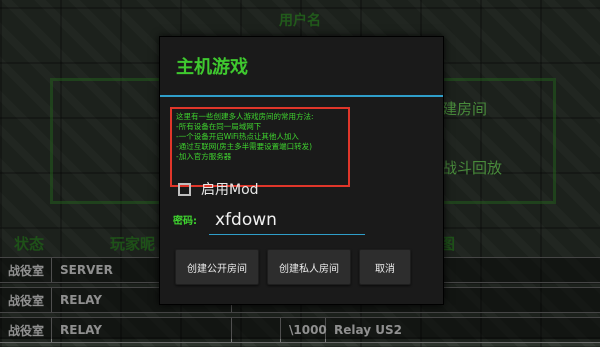 The image size is (600, 347). I want to click on password-label: 密码:, so click(185, 221).